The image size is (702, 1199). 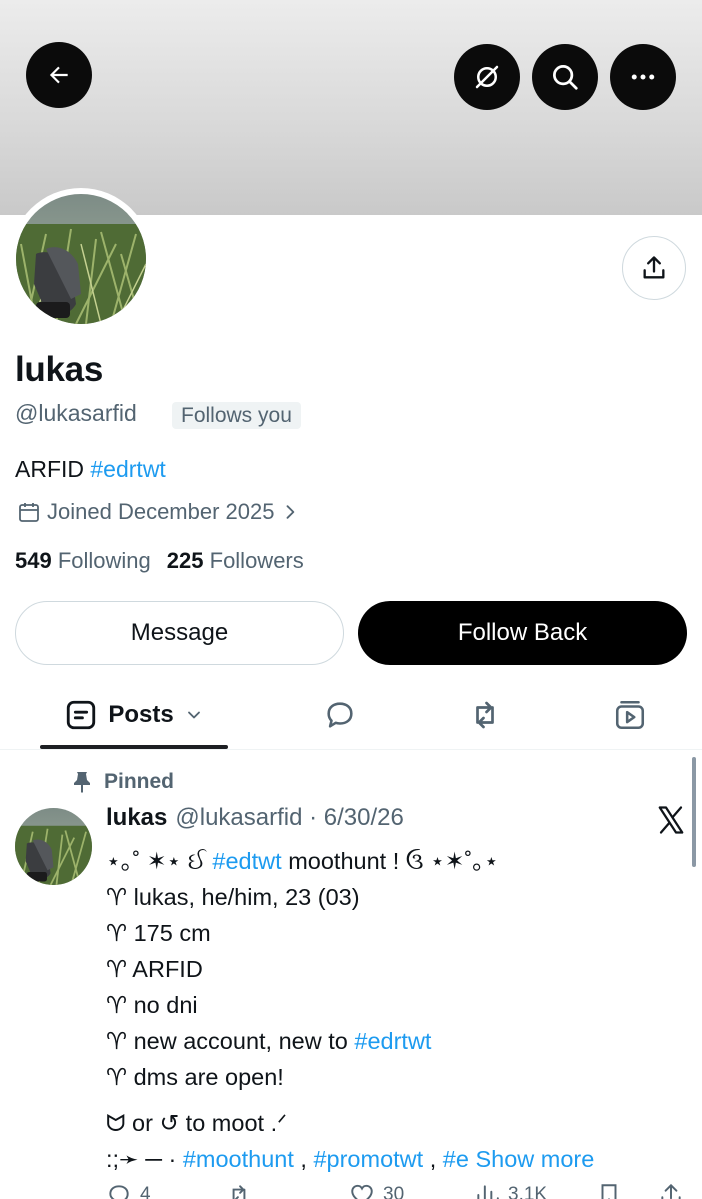 I want to click on post-line: ♈ lukas, he/him, 23 (03), so click(x=233, y=897).